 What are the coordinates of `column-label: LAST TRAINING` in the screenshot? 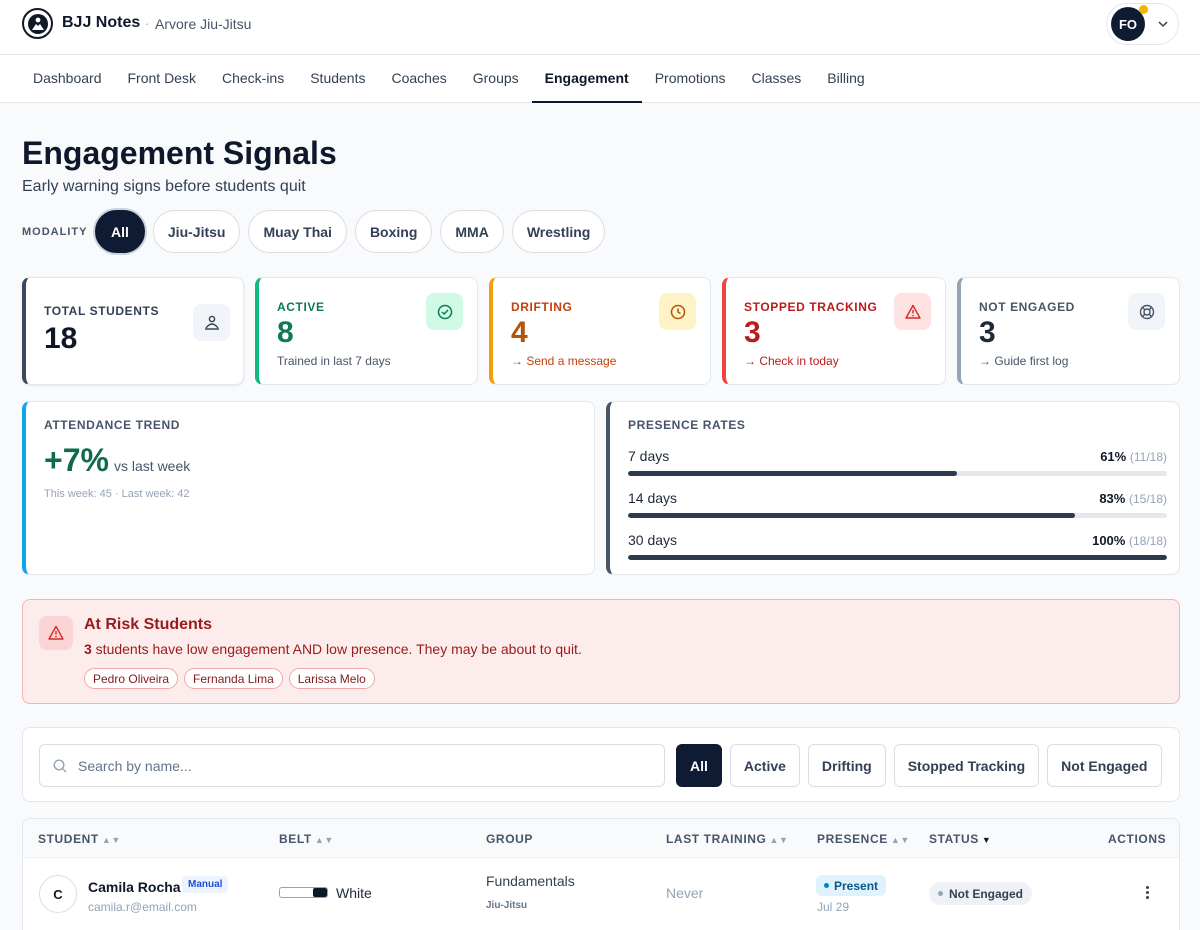 It's located at (716, 839).